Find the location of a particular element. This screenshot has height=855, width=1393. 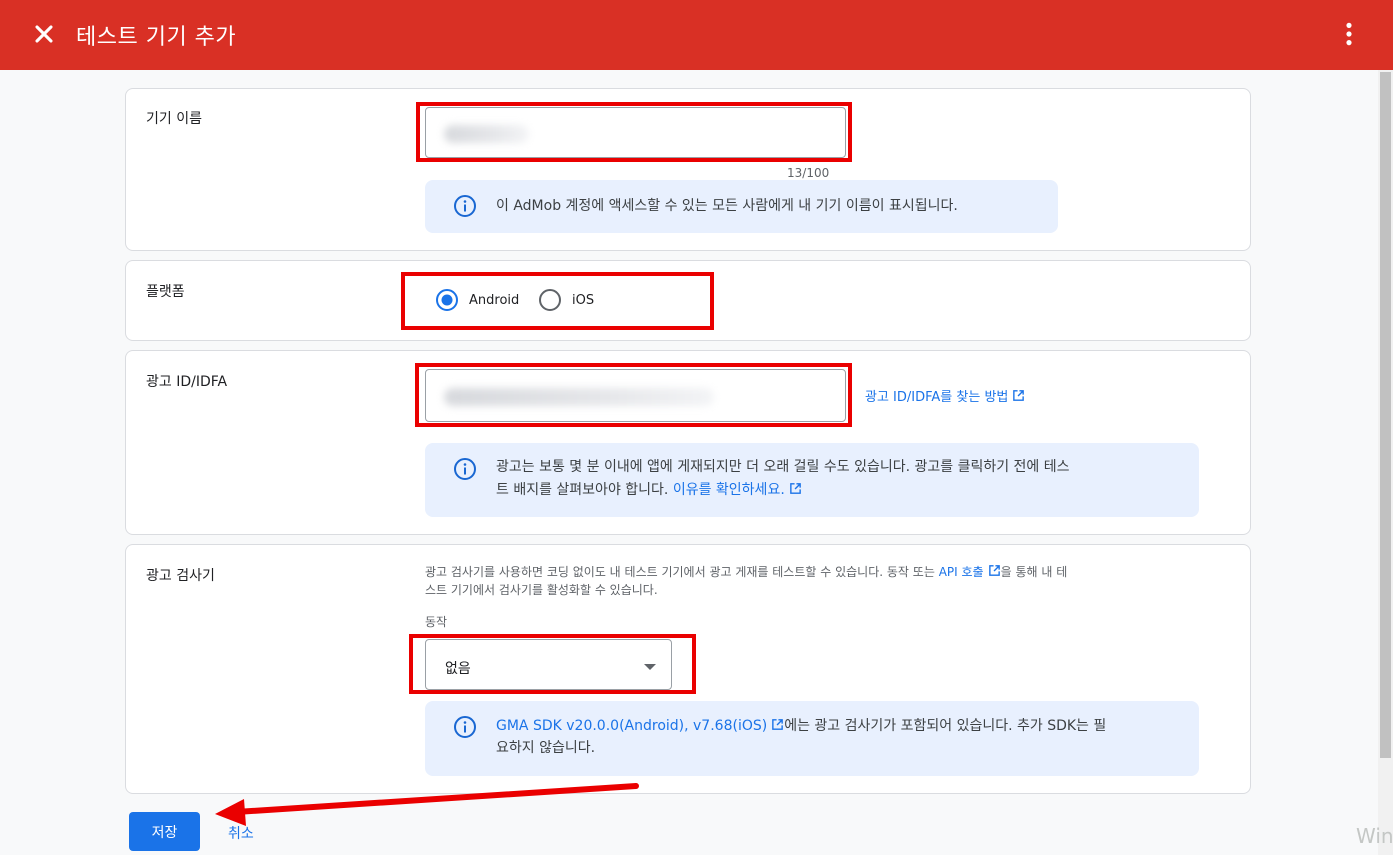

ad-id-label: 광고 ID/IDFA is located at coordinates (187, 382).